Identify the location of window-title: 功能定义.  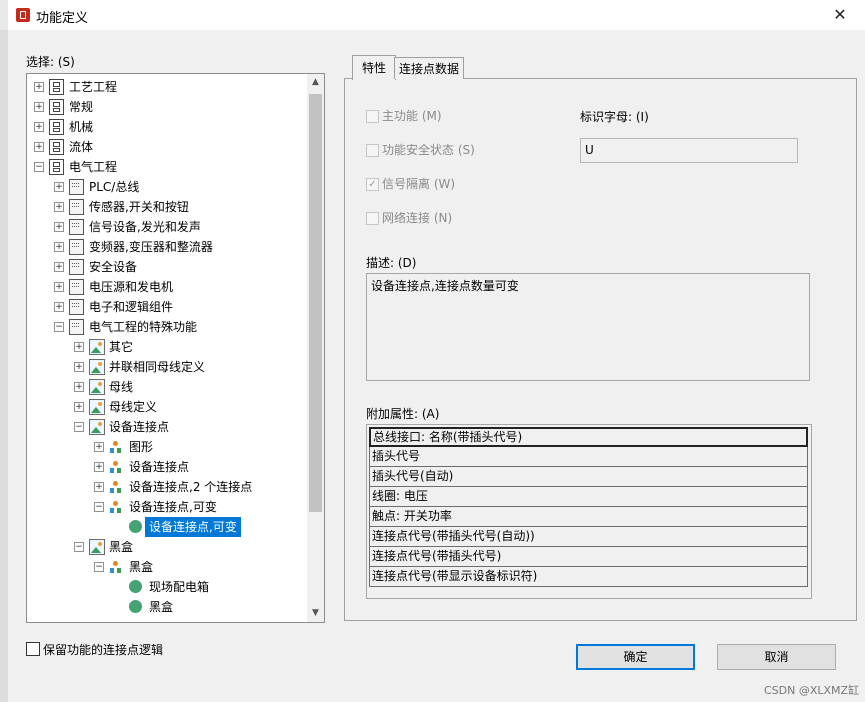
(62, 18).